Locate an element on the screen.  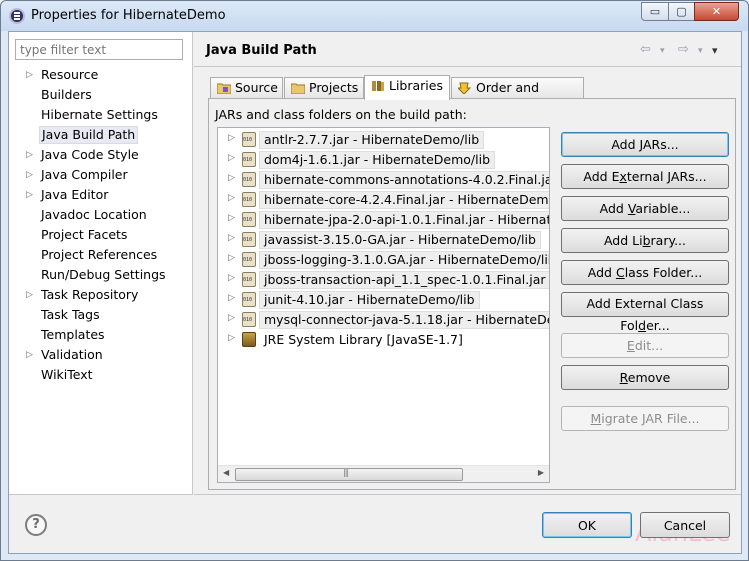
help-icon: ? is located at coordinates (36, 525).